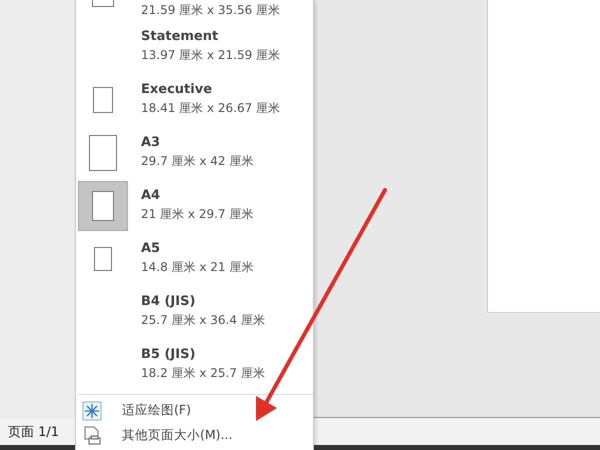 Image resolution: width=600 pixels, height=450 pixels. Describe the element at coordinates (151, 248) in the screenshot. I see `size-name: A5` at that location.